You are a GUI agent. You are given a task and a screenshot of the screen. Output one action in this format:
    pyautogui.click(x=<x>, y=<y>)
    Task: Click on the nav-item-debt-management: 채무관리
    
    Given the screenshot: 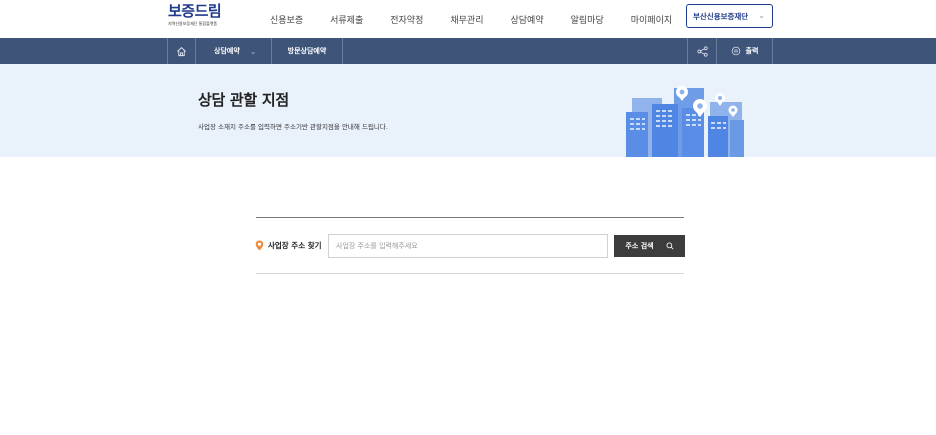 What is the action you would take?
    pyautogui.click(x=466, y=19)
    